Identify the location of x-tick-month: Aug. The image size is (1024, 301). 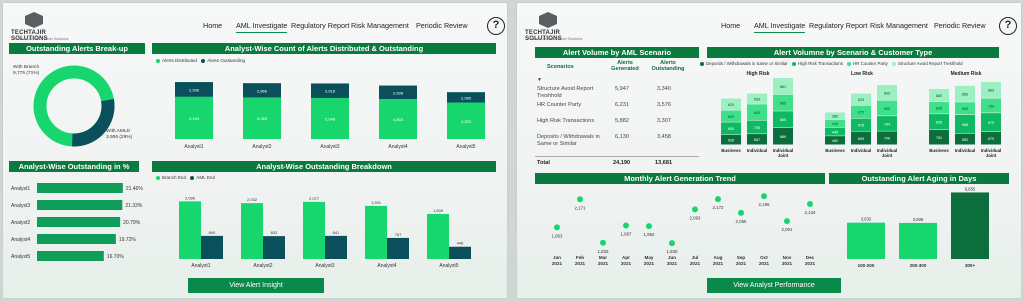
(718, 257).